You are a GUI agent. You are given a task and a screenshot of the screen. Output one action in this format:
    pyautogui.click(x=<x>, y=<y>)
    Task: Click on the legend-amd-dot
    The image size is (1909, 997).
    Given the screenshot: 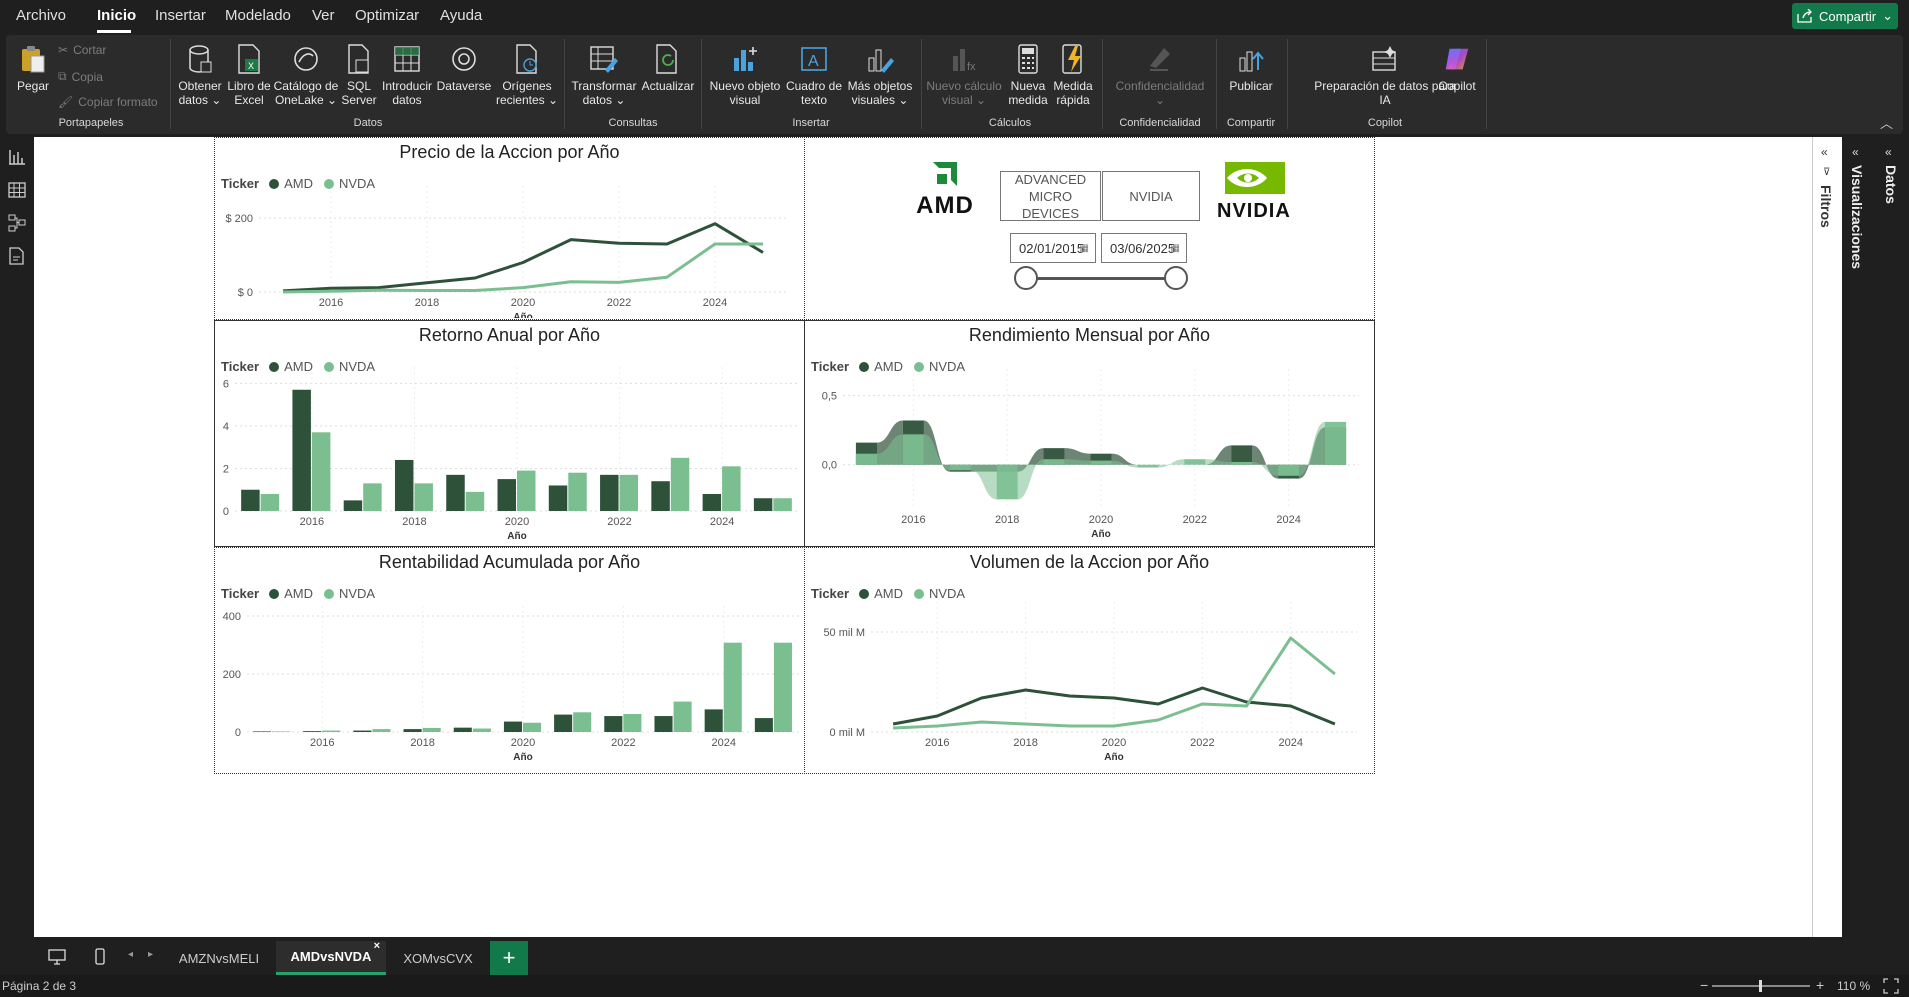 What is the action you would take?
    pyautogui.click(x=864, y=366)
    